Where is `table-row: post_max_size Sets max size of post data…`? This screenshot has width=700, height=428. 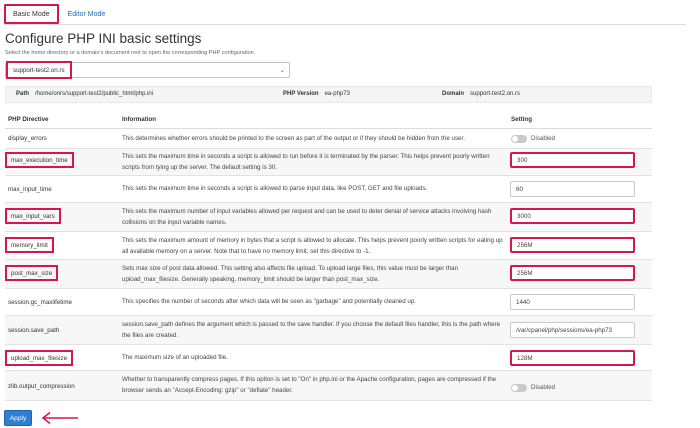 table-row: post_max_size Sets max size of post data… is located at coordinates (328, 274).